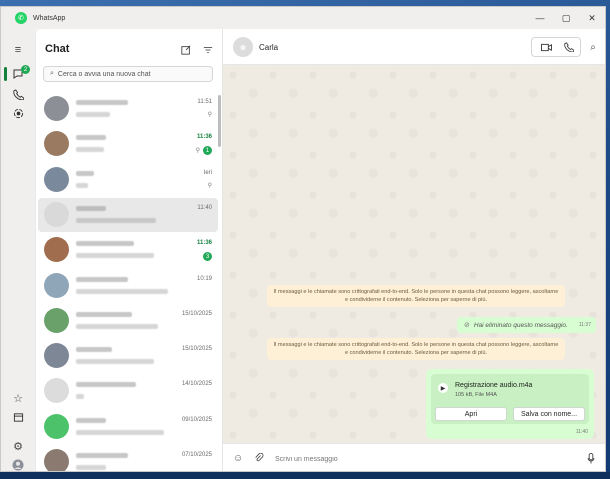  Describe the element at coordinates (128, 214) in the screenshot. I see `chat-row: 11:40` at that location.